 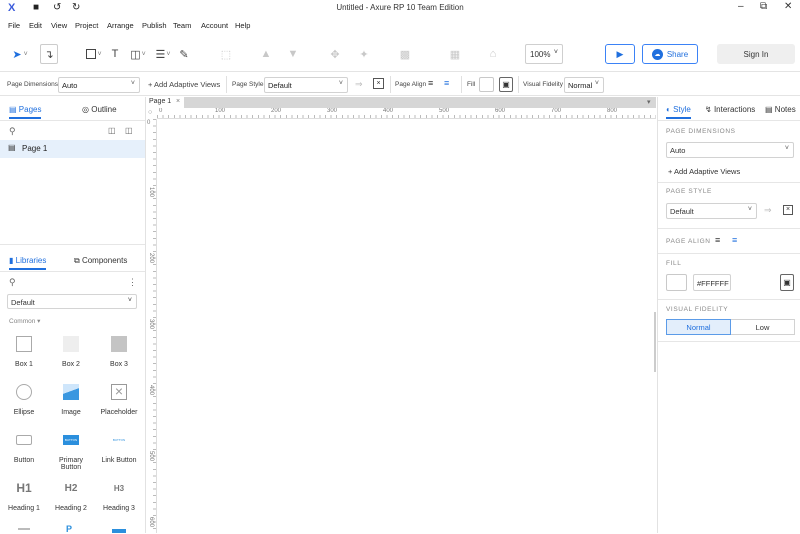 I want to click on menu-account: Account, so click(x=214, y=25).